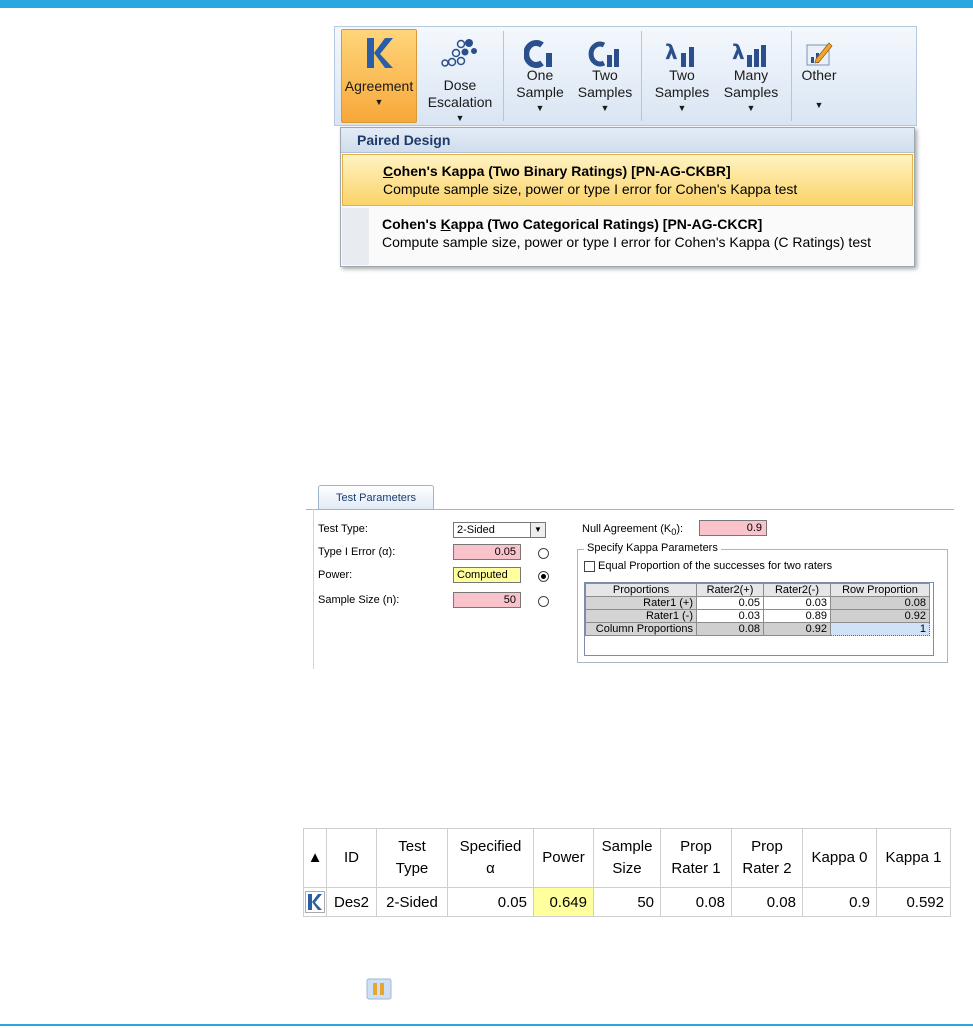 This screenshot has width=973, height=1028. Describe the element at coordinates (730, 590) in the screenshot. I see `column-header: Rater2(+)` at that location.